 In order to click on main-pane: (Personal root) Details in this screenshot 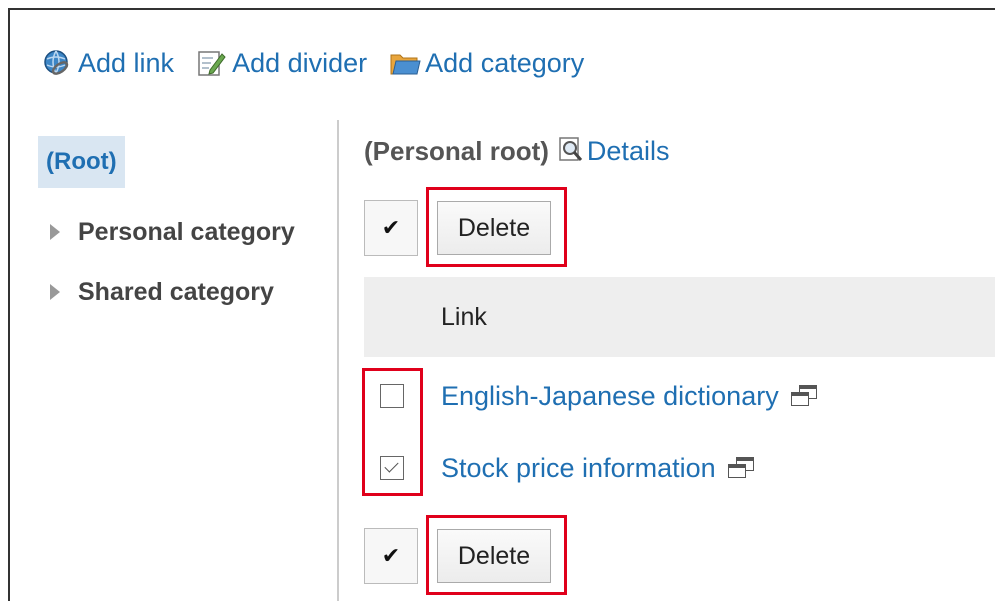, I will do `click(679, 151)`.